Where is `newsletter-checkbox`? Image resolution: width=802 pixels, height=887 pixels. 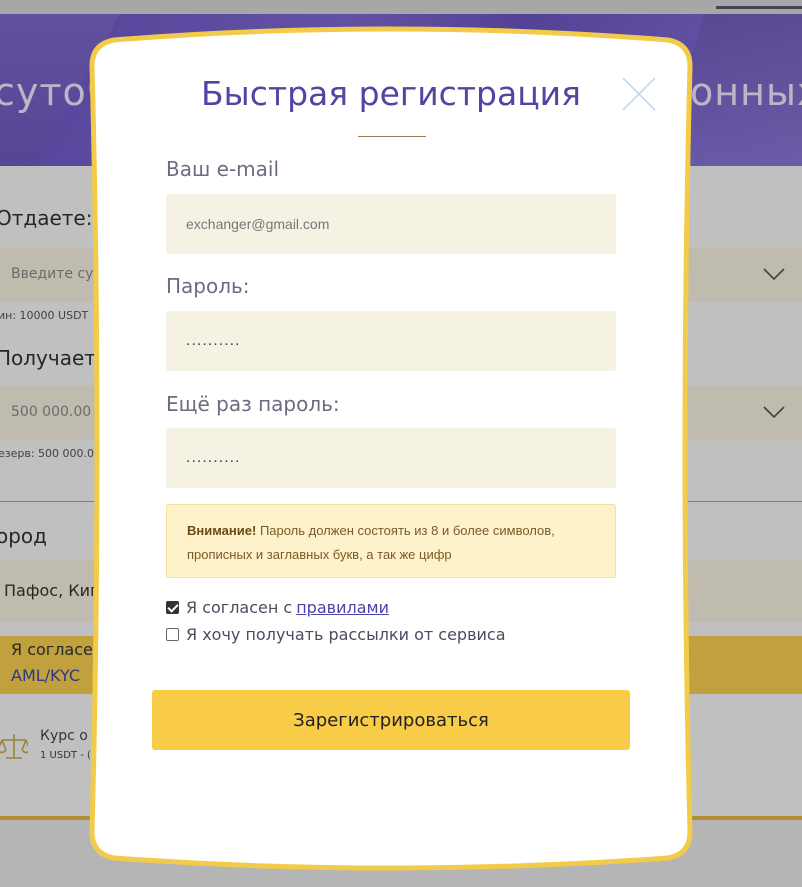
newsletter-checkbox is located at coordinates (172, 634).